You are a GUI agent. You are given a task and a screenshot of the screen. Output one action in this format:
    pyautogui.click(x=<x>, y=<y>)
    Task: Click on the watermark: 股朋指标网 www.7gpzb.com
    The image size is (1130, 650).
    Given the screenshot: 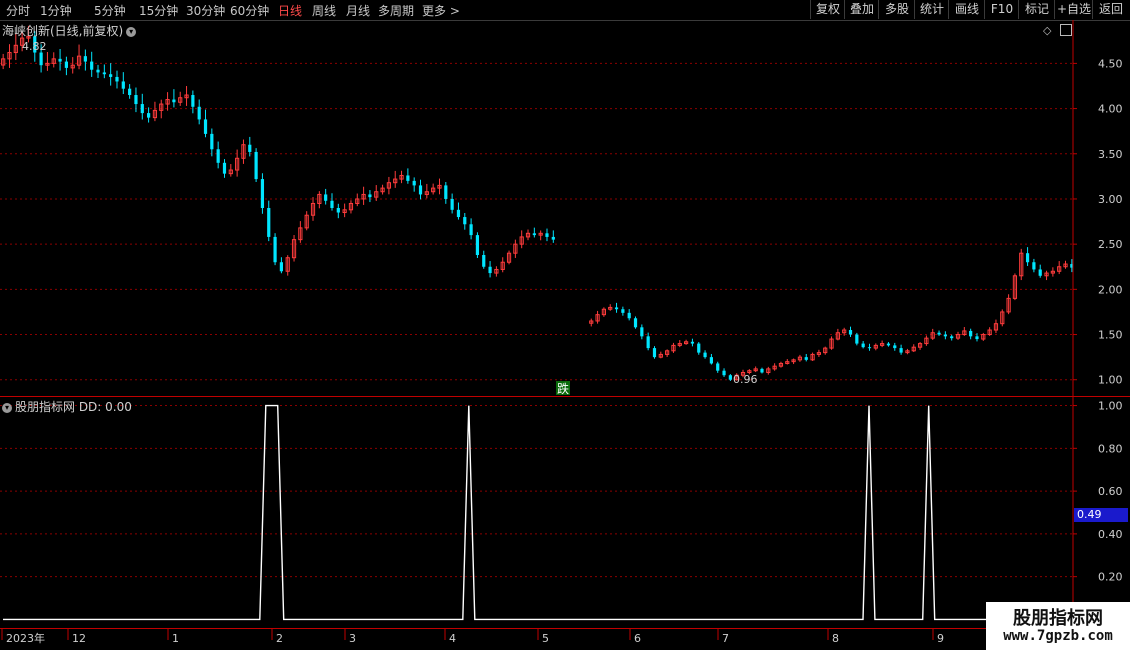 What is the action you would take?
    pyautogui.click(x=1058, y=626)
    